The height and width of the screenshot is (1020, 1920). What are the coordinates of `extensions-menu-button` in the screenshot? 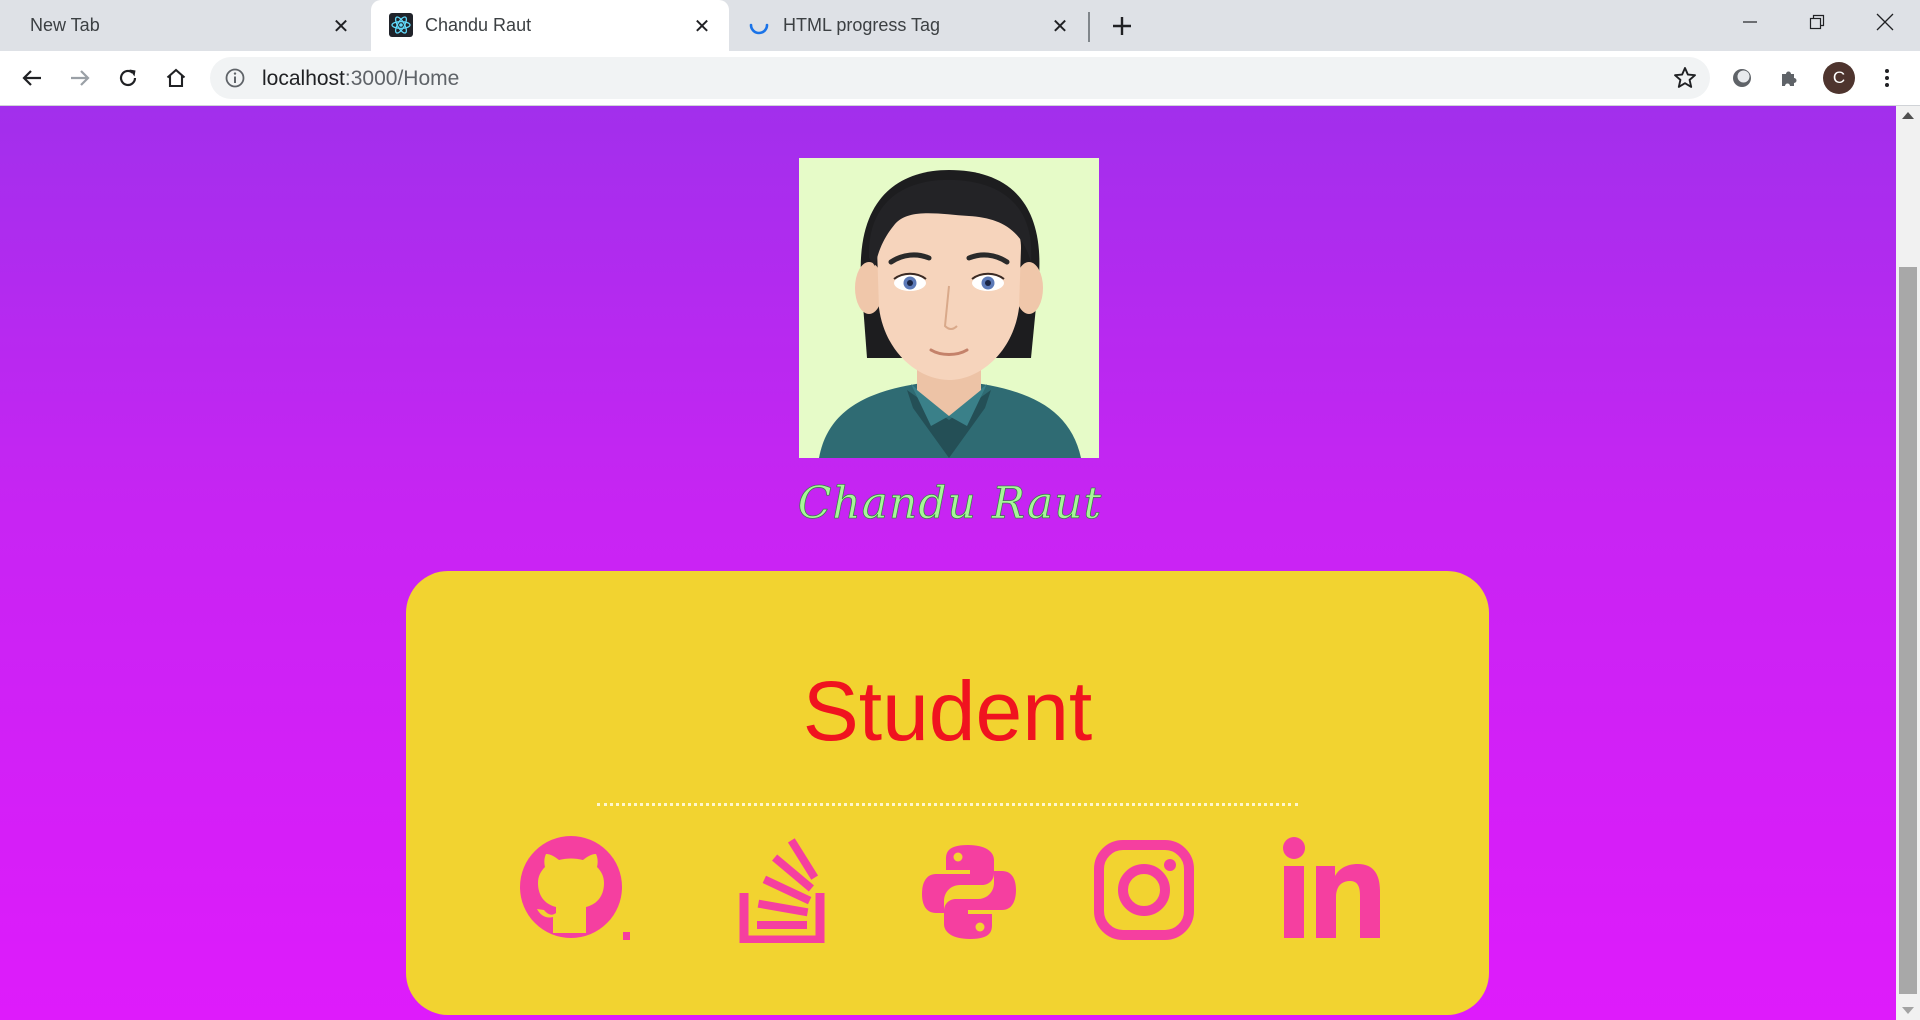 It's located at (1790, 78).